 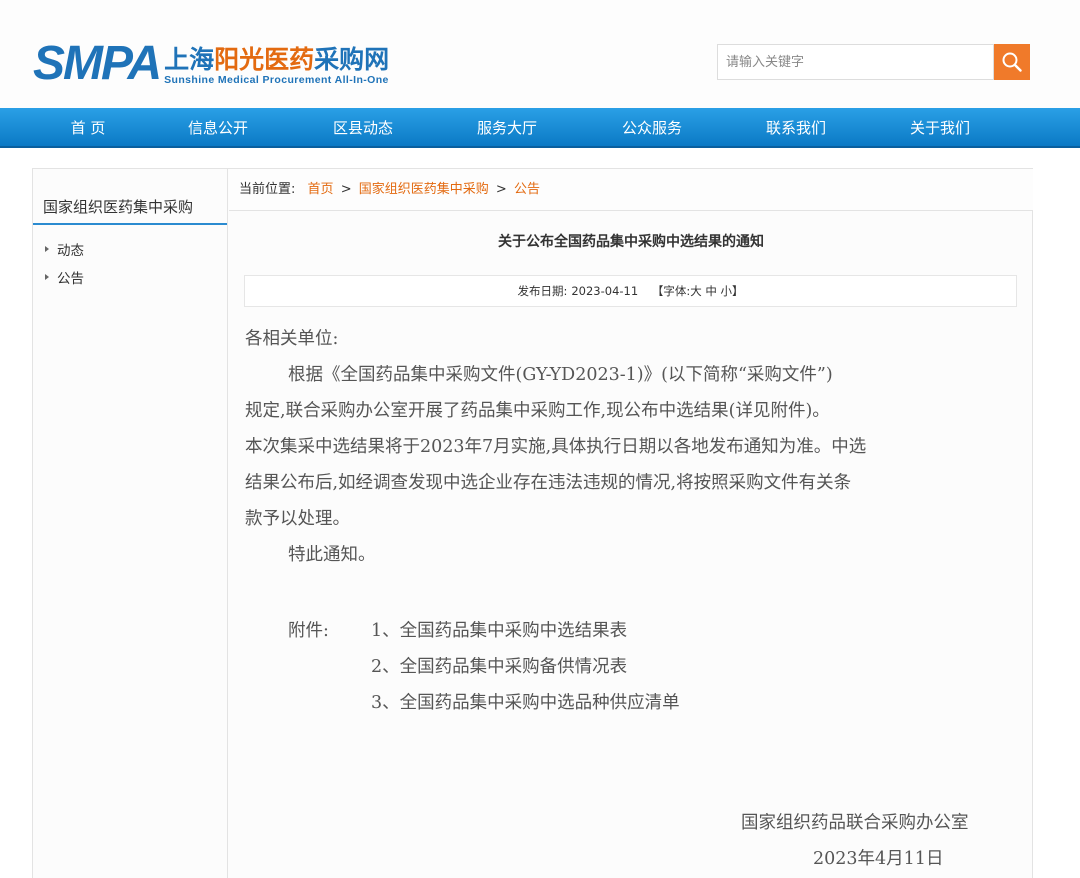 I want to click on breadcrumb-current-link: 公告, so click(x=527, y=189).